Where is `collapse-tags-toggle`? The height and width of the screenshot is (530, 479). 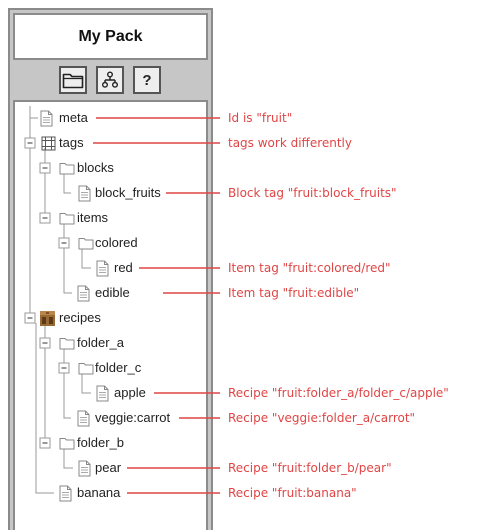 collapse-tags-toggle is located at coordinates (30, 143).